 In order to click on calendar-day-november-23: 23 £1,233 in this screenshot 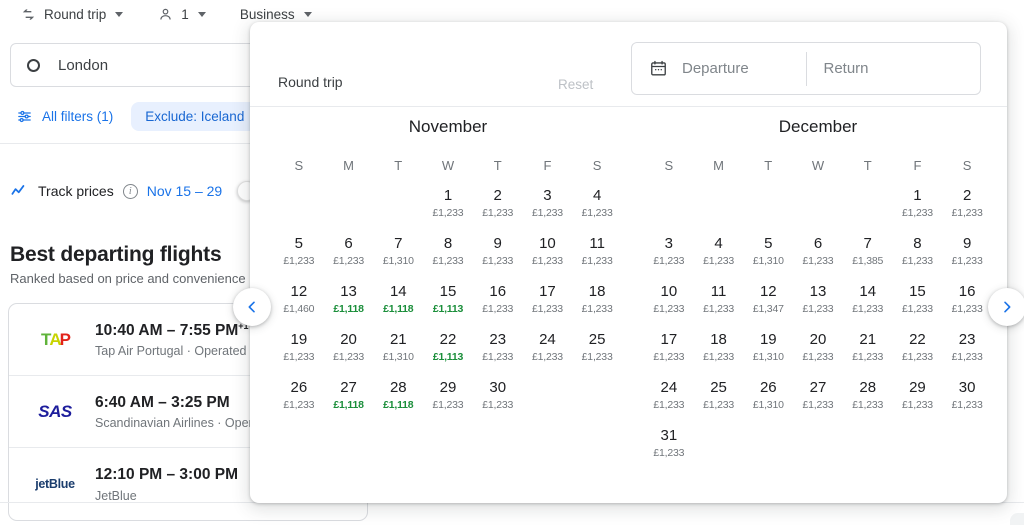, I will do `click(498, 351)`.